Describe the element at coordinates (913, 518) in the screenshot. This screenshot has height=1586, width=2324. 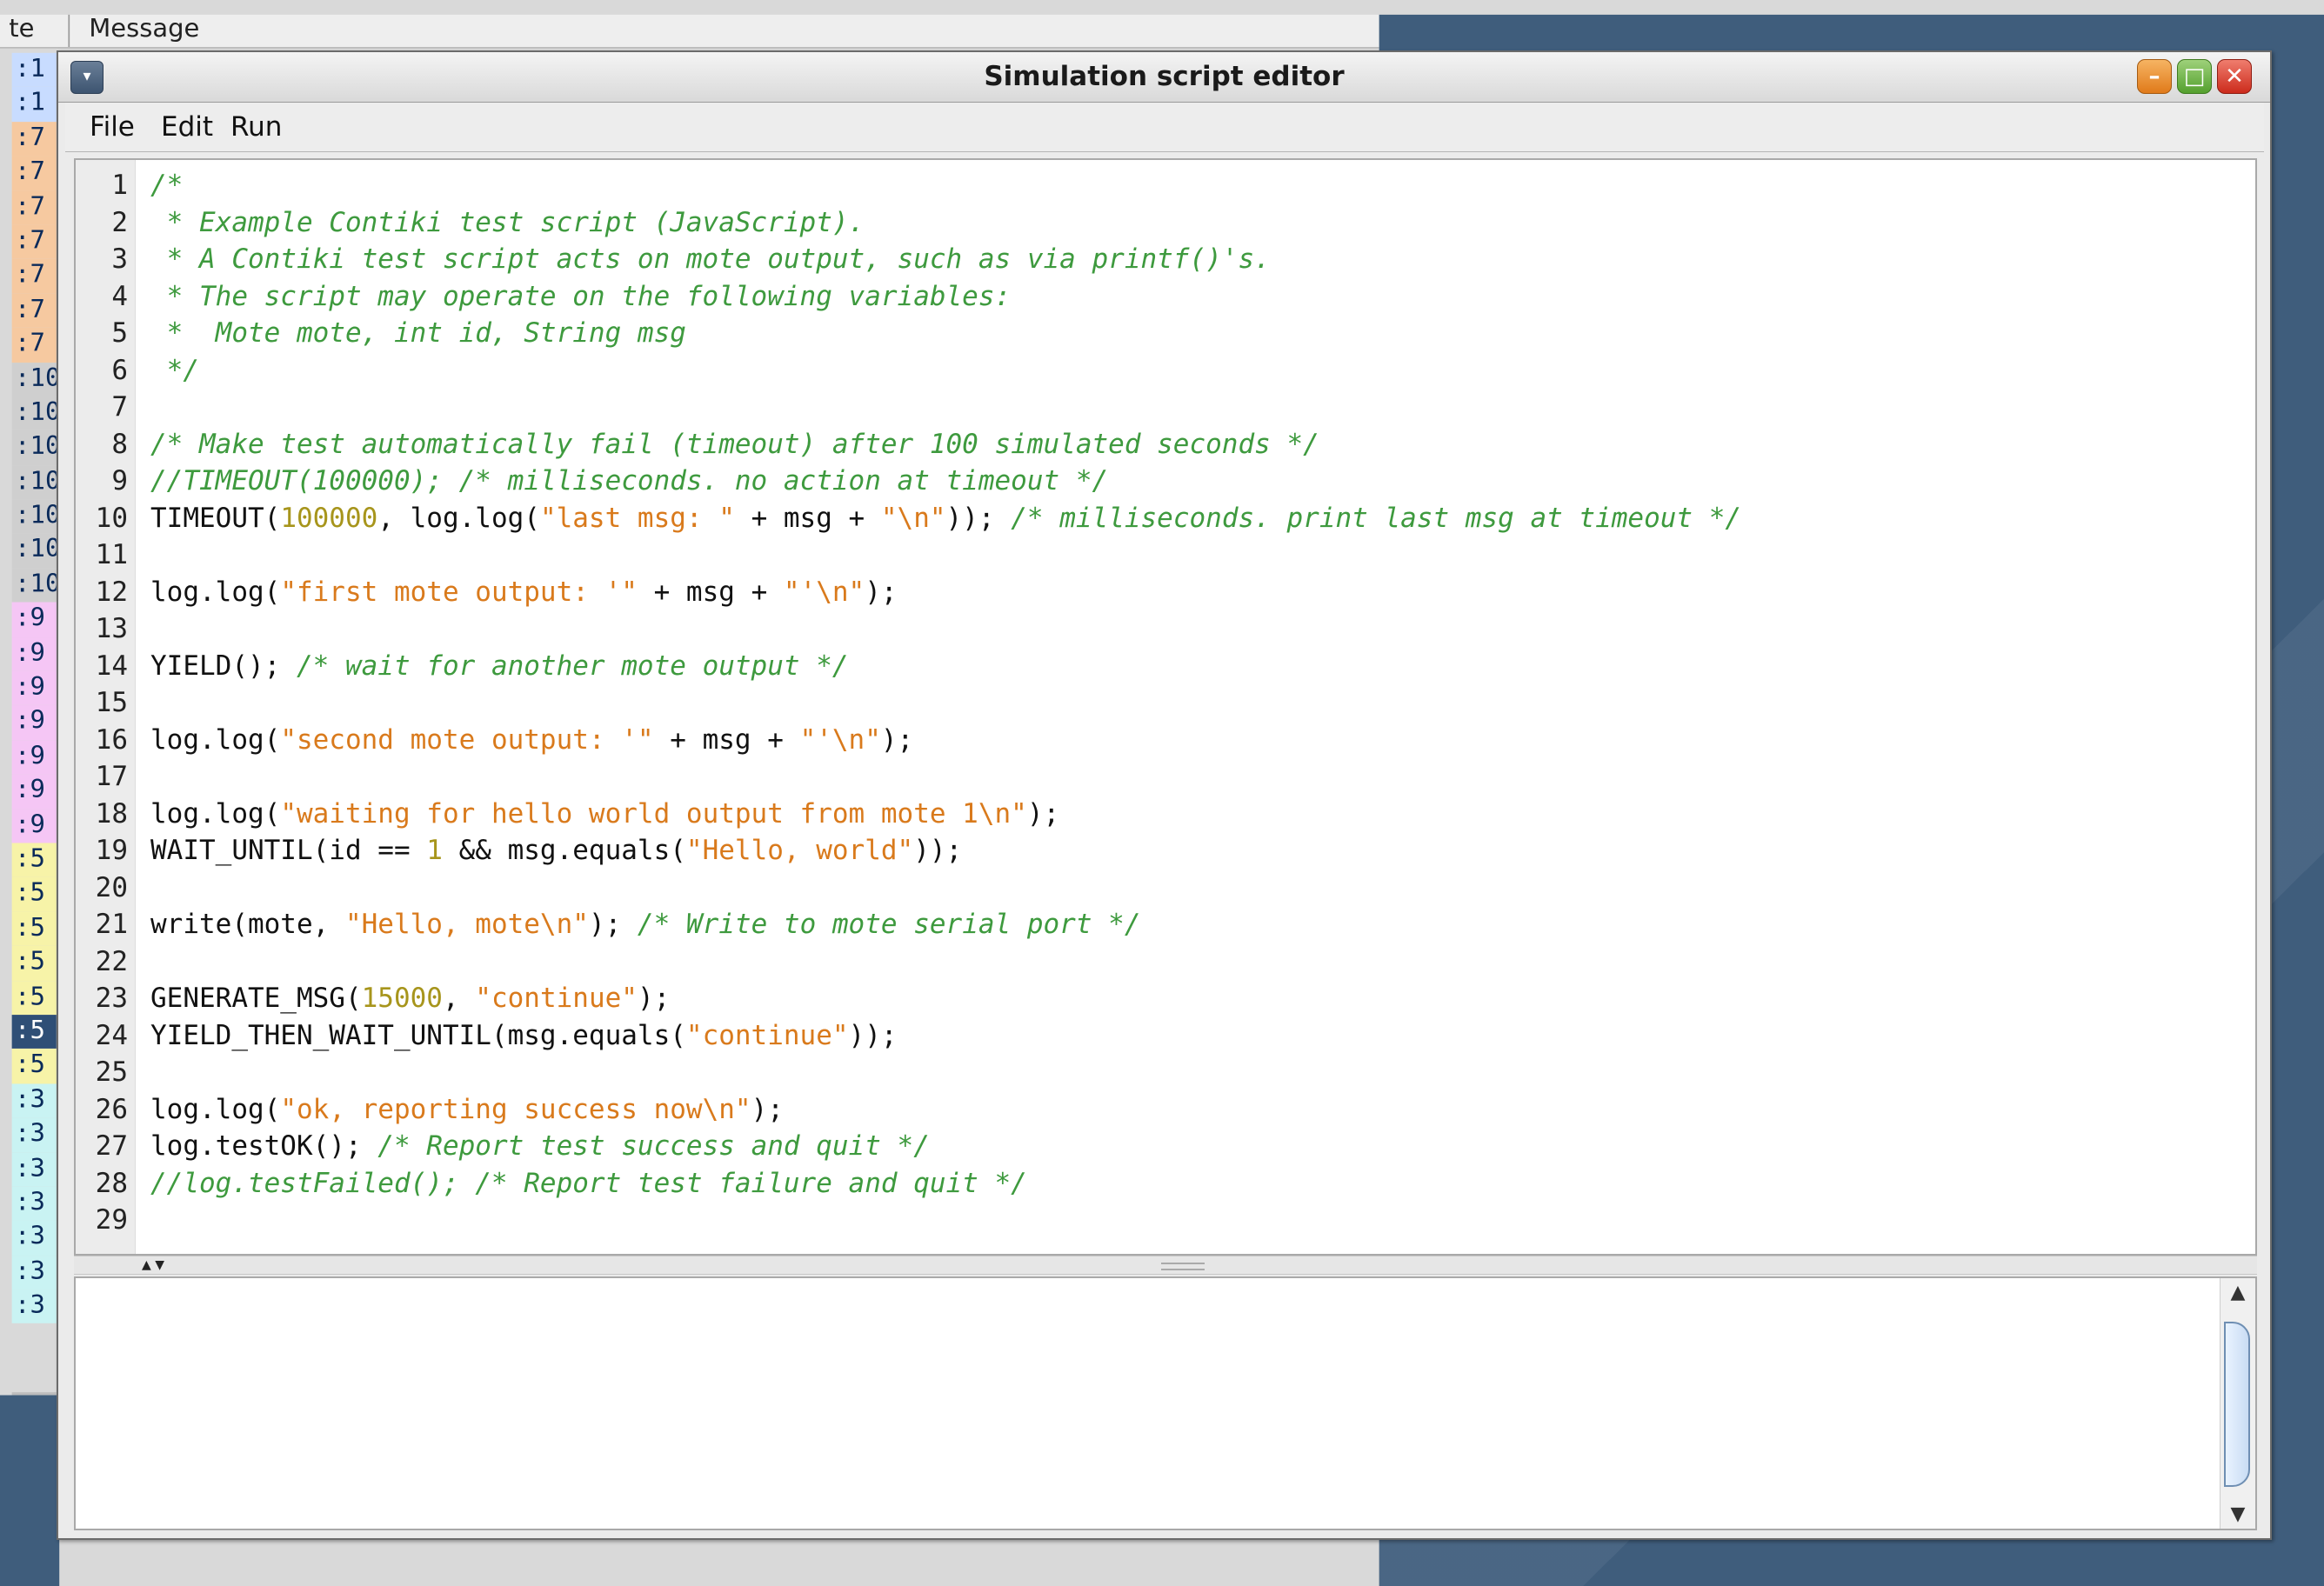
I see `code-string: "\n"` at that location.